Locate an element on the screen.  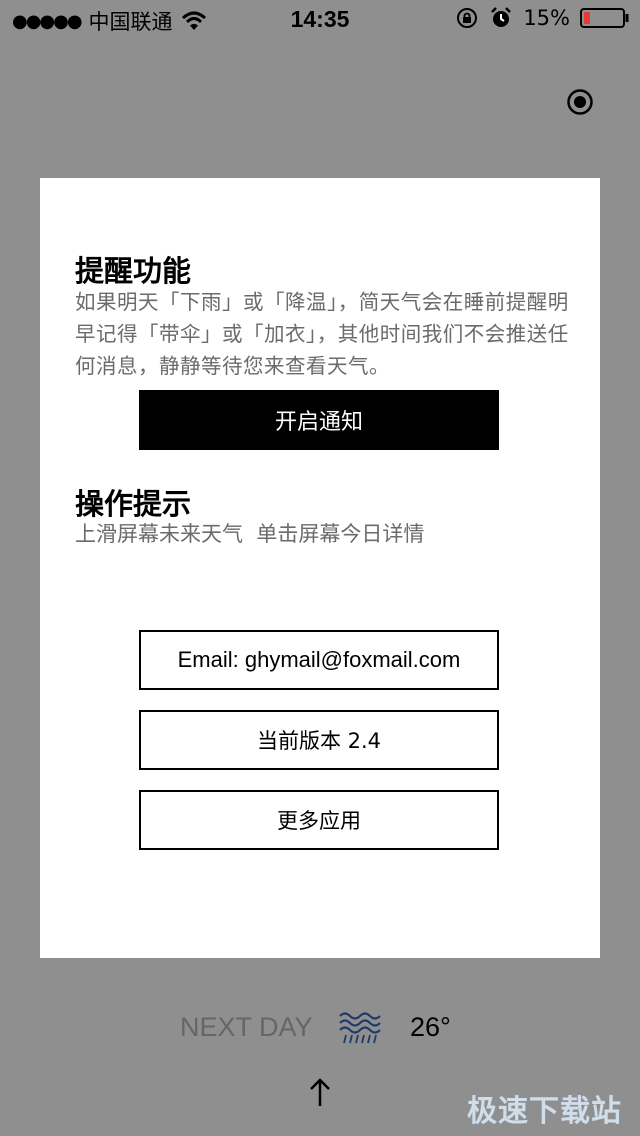
email-button: Email: ghymail@foxmail.com is located at coordinates (319, 660).